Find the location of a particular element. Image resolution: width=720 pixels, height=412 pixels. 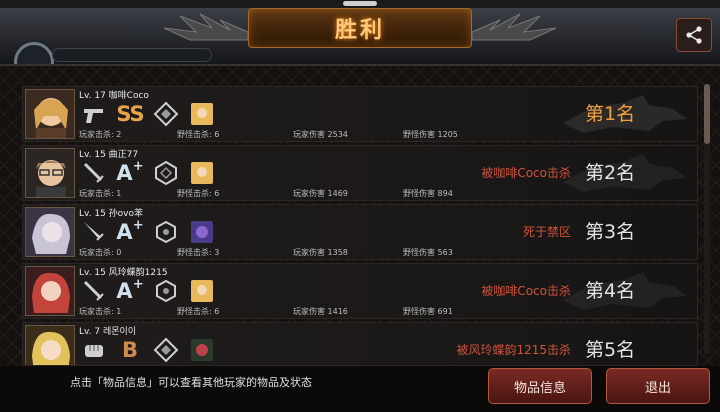

footer-hint: 点击「物品信息」可以查看其他玩家的物品及状态 is located at coordinates (191, 382).